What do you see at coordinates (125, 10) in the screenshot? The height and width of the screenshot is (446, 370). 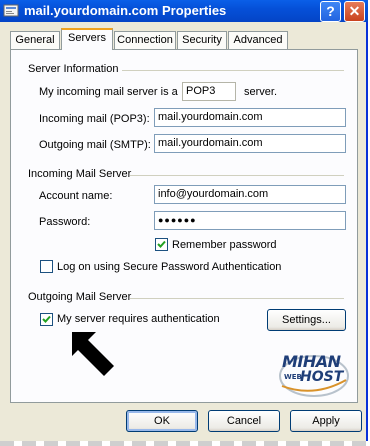 I see `window-title: mail.yourdomain.com Properties` at bounding box center [125, 10].